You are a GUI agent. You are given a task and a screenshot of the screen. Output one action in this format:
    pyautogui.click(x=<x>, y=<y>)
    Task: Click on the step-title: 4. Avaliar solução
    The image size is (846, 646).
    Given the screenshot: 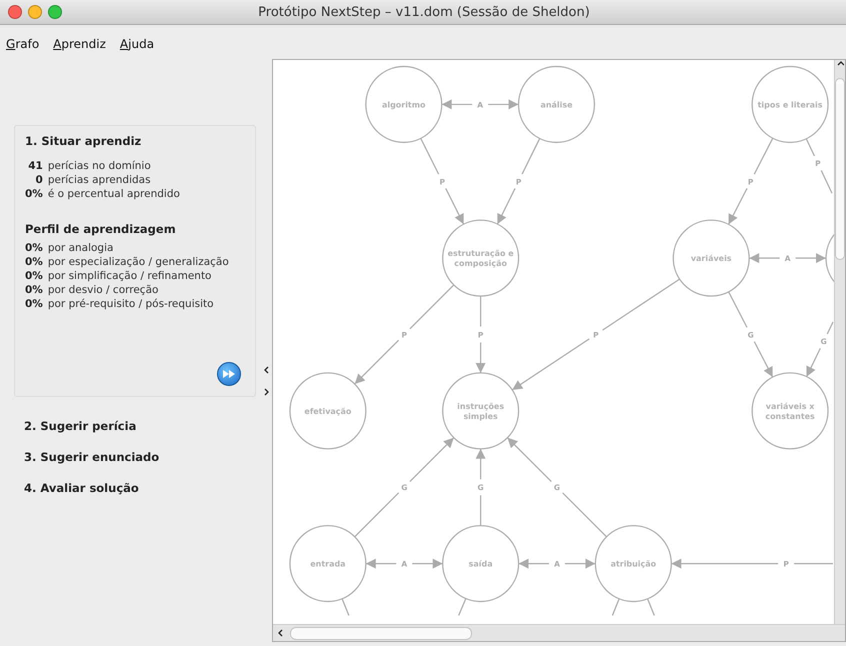 What is the action you would take?
    pyautogui.click(x=140, y=488)
    